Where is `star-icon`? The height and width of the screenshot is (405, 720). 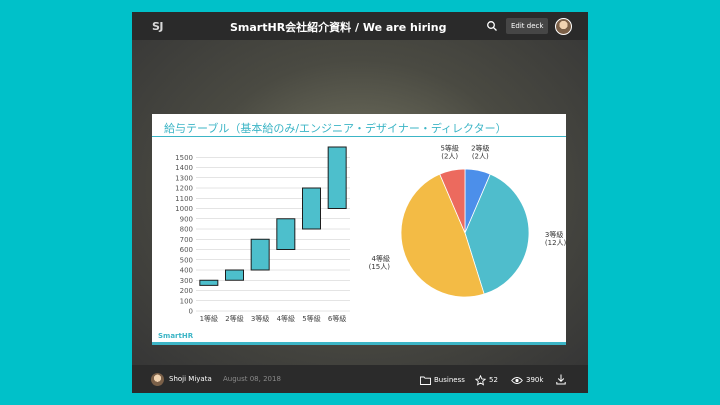 star-icon is located at coordinates (480, 380).